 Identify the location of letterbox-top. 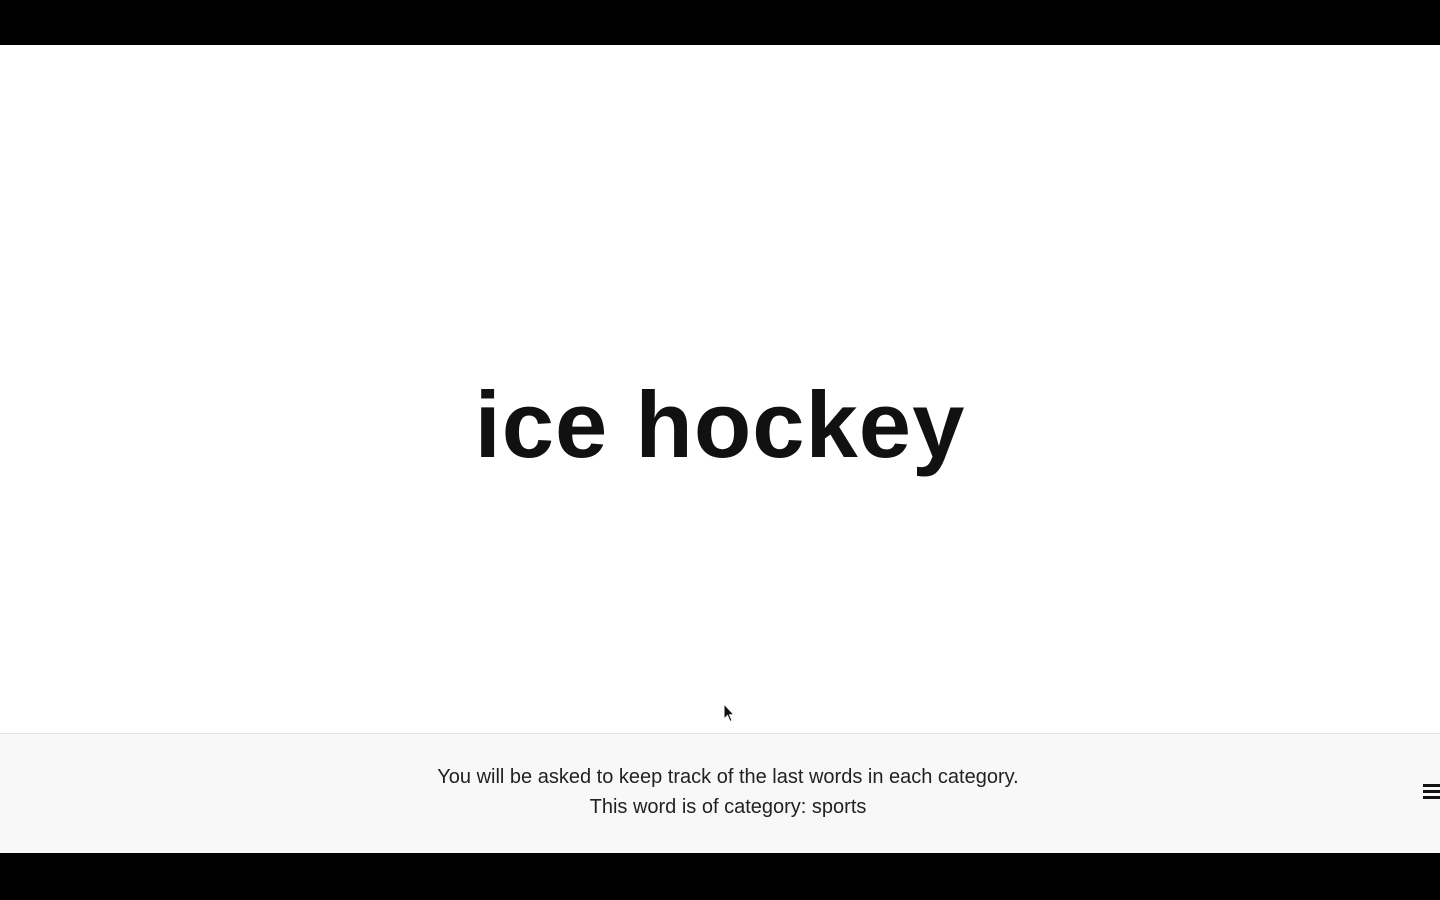
(720, 22).